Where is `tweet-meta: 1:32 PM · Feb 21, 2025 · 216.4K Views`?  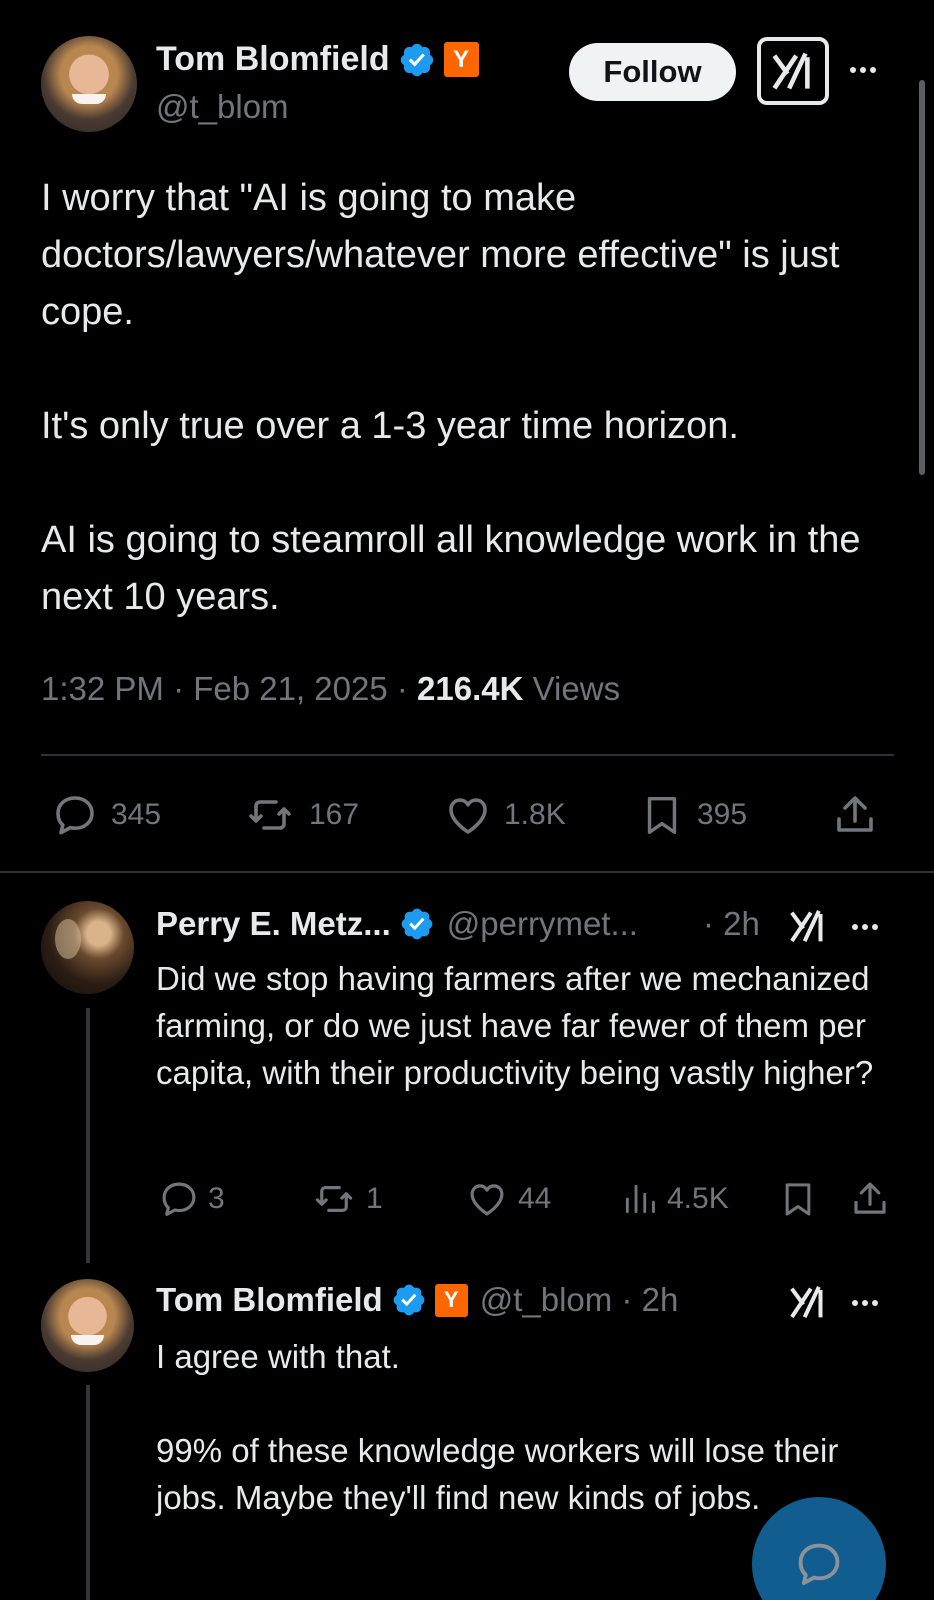 tweet-meta: 1:32 PM · Feb 21, 2025 · 216.4K Views is located at coordinates (330, 689).